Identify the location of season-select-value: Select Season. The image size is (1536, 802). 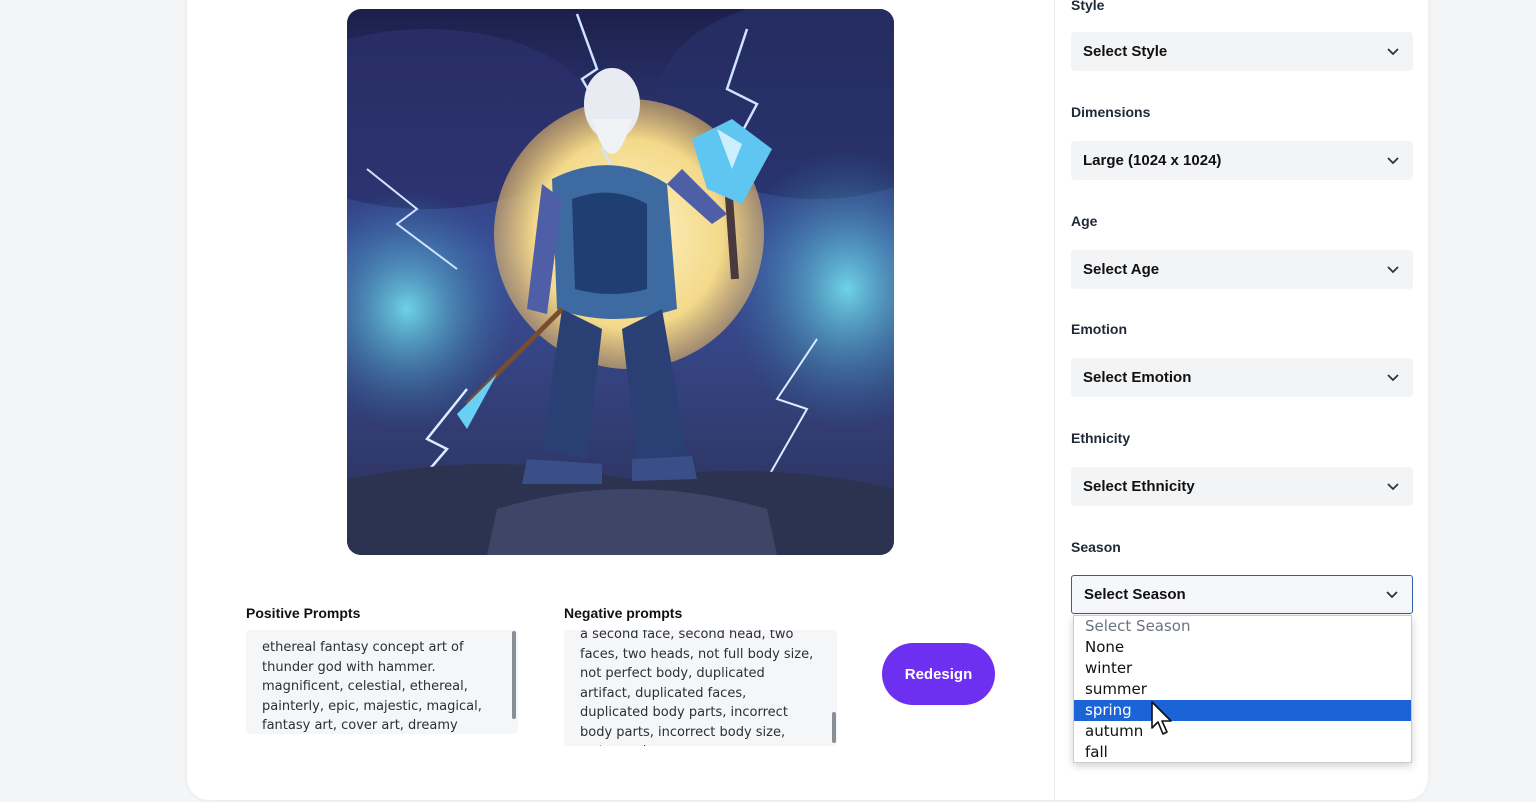
(1135, 594).